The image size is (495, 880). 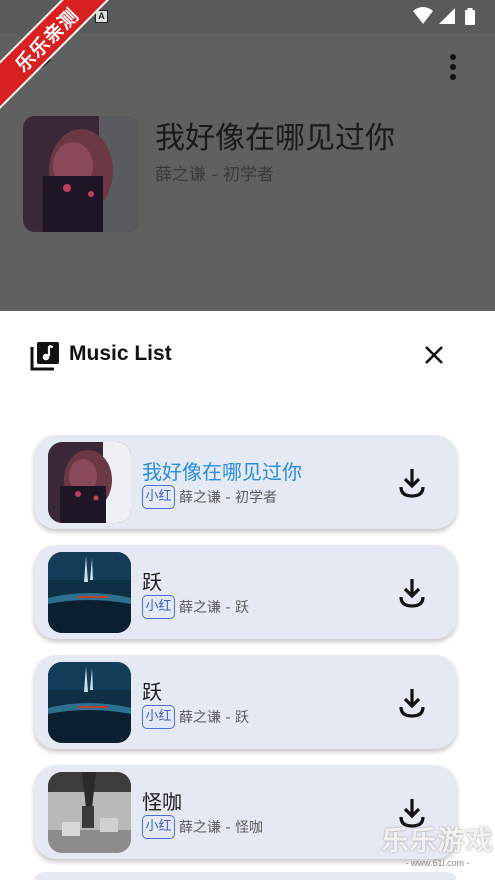 I want to click on now-playing-title: 我好像在哪见过你, so click(x=275, y=138).